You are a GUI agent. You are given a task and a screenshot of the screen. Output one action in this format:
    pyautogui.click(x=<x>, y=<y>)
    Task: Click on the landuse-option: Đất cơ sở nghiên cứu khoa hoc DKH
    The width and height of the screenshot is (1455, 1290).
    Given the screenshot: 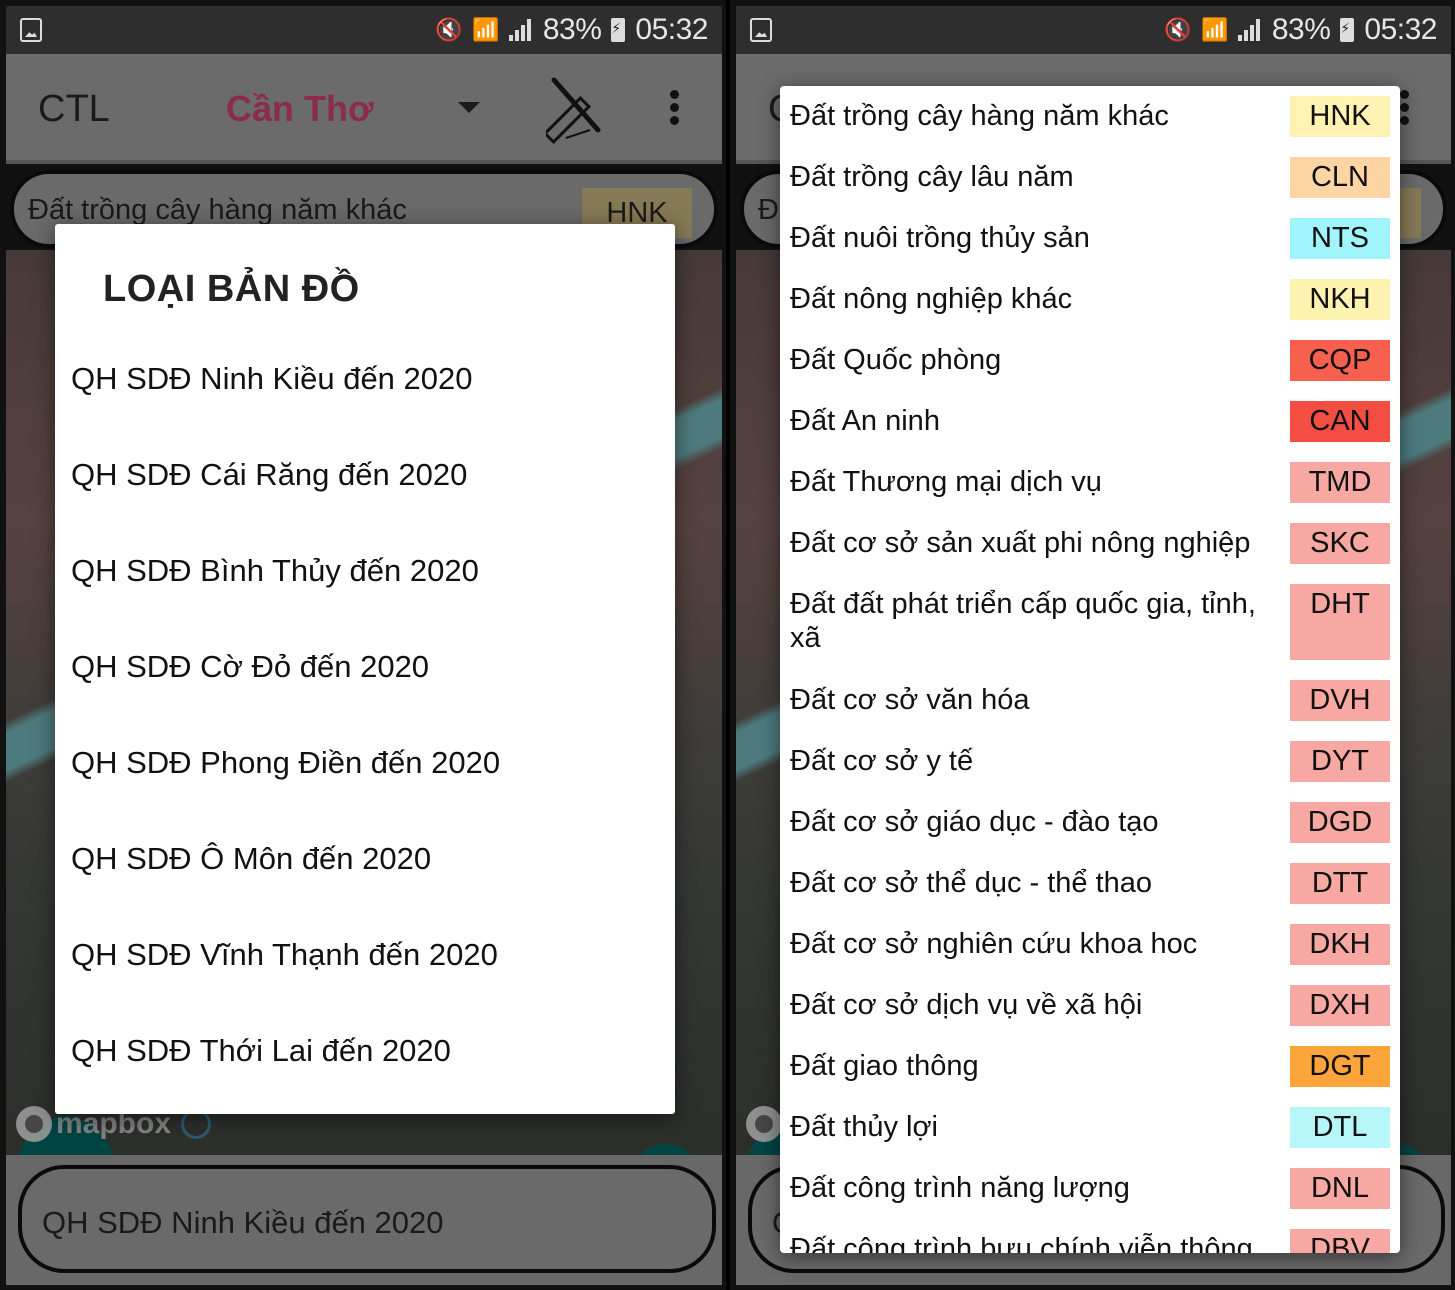 What is the action you would take?
    pyautogui.click(x=1090, y=944)
    